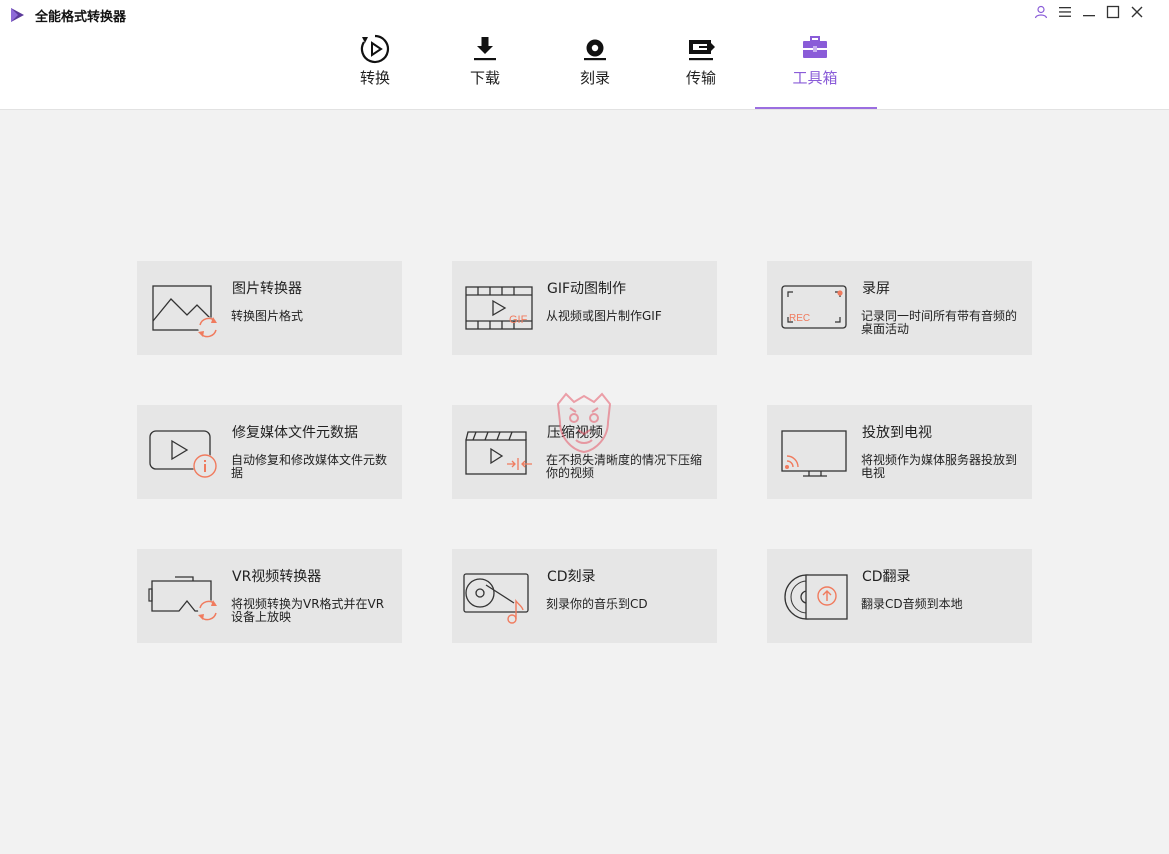 The width and height of the screenshot is (1169, 854). I want to click on compress-video-icon, so click(498, 453).